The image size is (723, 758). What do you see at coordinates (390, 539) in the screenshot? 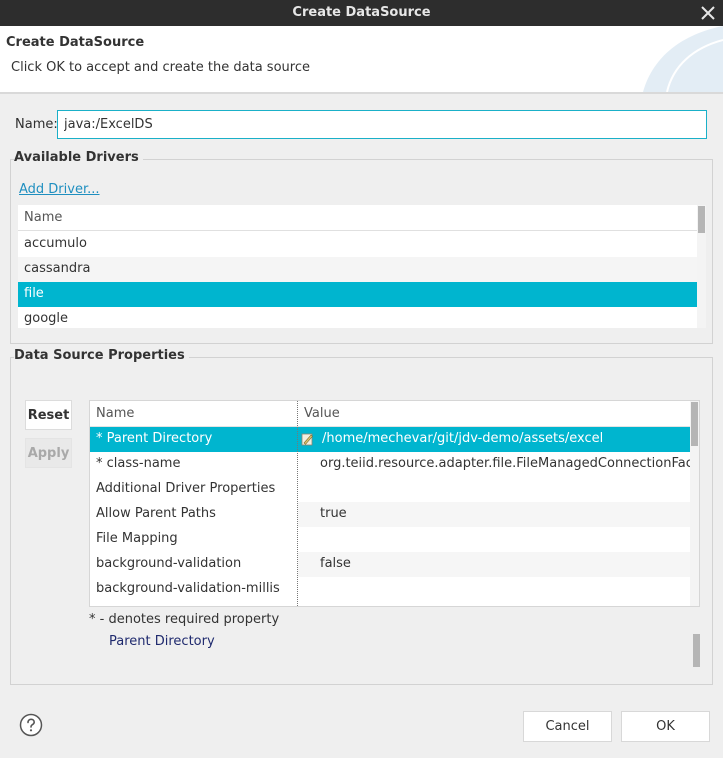
I see `property-row-file-mapping: File Mapping` at bounding box center [390, 539].